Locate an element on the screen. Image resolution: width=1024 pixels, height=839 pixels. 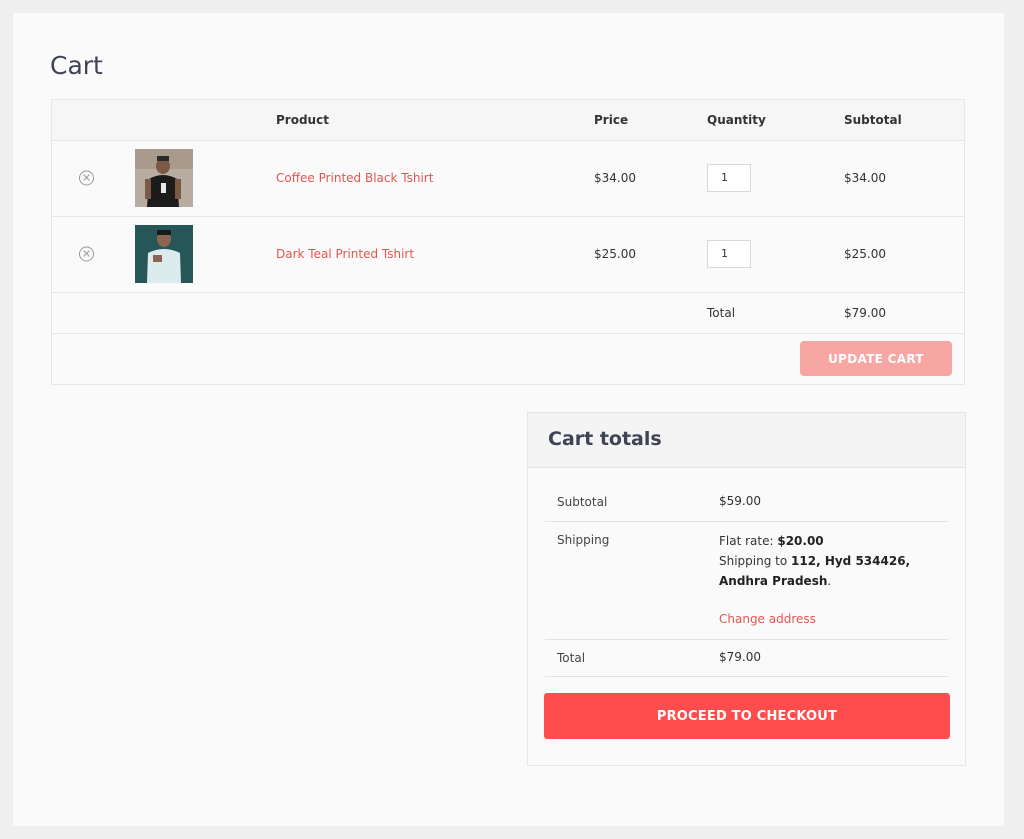
header-subtotal: Subtotal is located at coordinates (873, 120).